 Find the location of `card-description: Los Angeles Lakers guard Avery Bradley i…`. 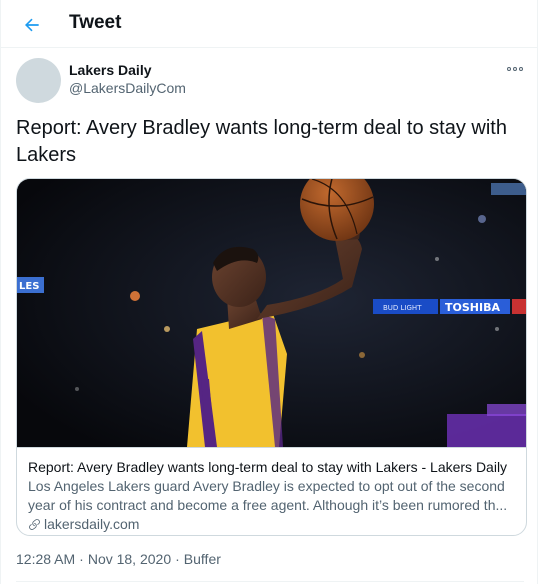

card-description: Los Angeles Lakers guard Avery Bradley i… is located at coordinates (268, 495).